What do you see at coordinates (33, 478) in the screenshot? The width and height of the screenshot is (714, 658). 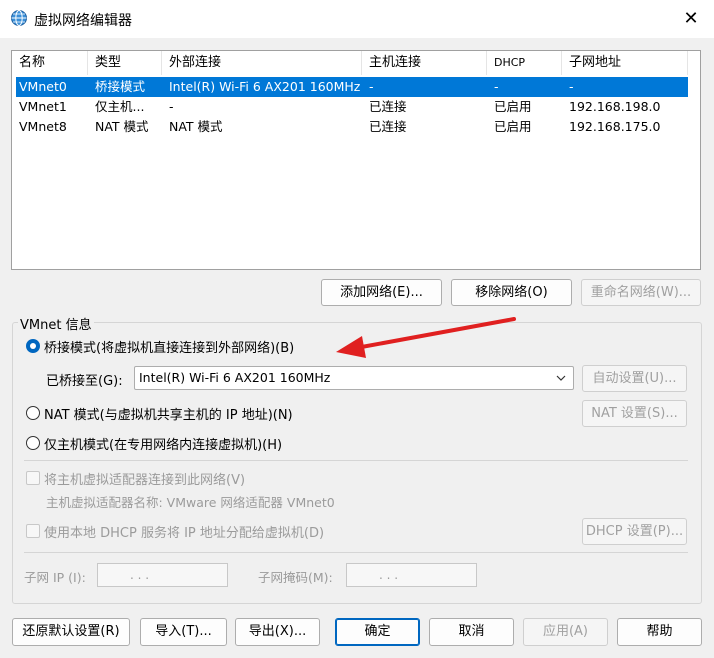 I see `connect-adapter-checkbox` at bounding box center [33, 478].